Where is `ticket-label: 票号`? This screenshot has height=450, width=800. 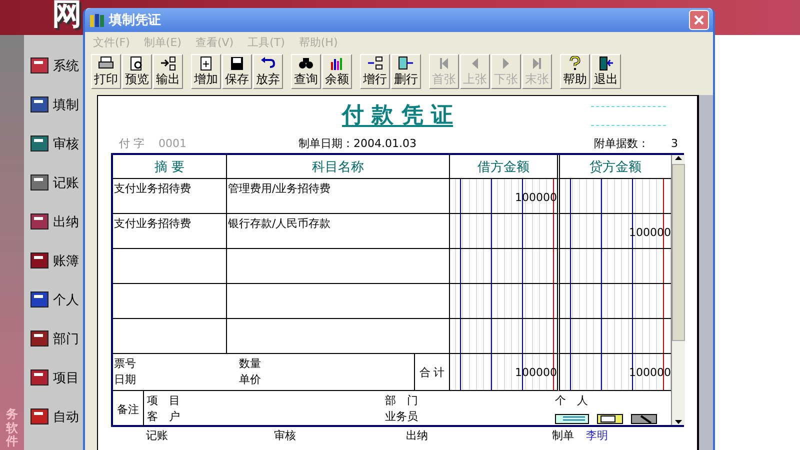
ticket-label: 票号 is located at coordinates (125, 364).